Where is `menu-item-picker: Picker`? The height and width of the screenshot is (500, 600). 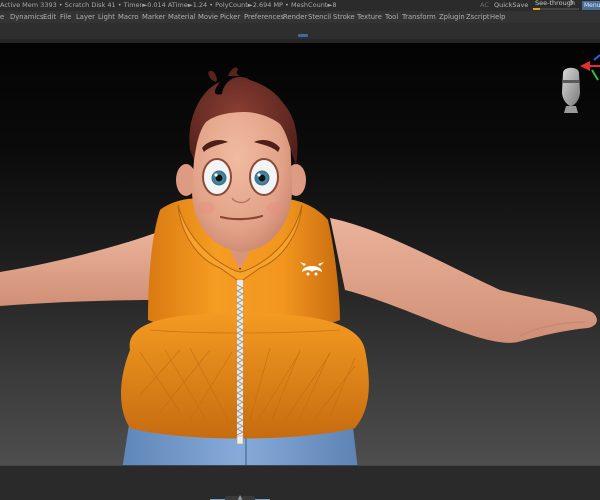 menu-item-picker: Picker is located at coordinates (230, 17).